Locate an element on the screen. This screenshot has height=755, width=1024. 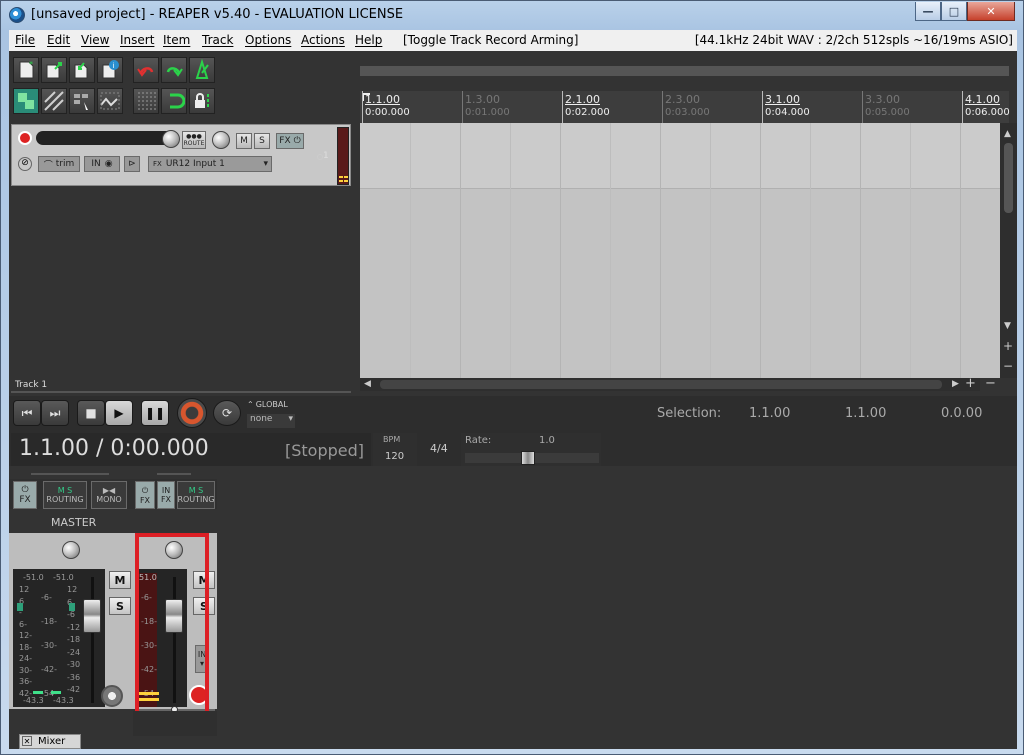
go-to-end-icon: ⏭ is located at coordinates (55, 413).